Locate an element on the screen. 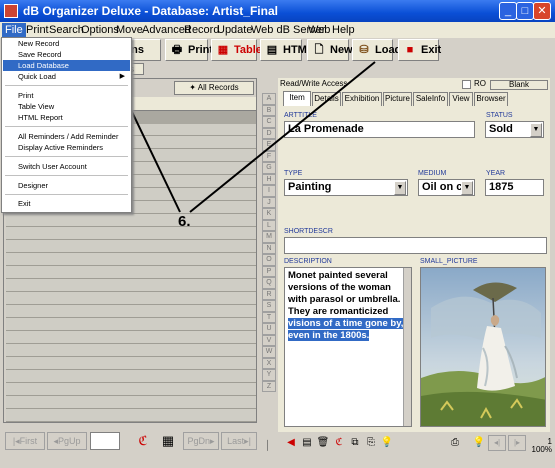 The image size is (555, 468). submenu-arrow-icon: ▶ is located at coordinates (122, 76).